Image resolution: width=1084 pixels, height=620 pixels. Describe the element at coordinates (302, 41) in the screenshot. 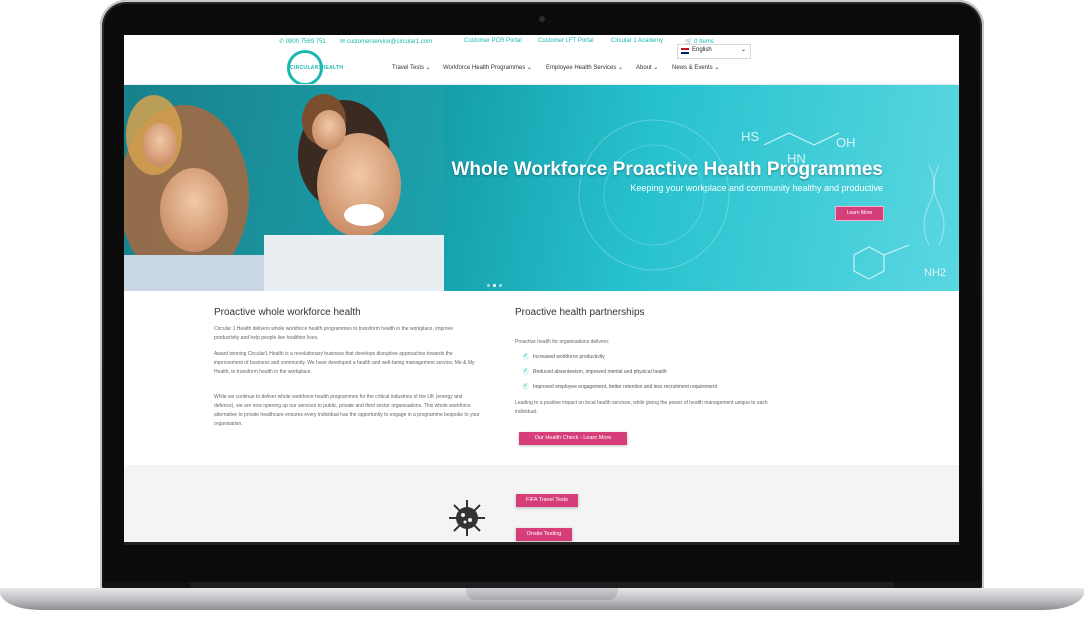

I see `phone-link: ✆ 0800 7569 751` at that location.